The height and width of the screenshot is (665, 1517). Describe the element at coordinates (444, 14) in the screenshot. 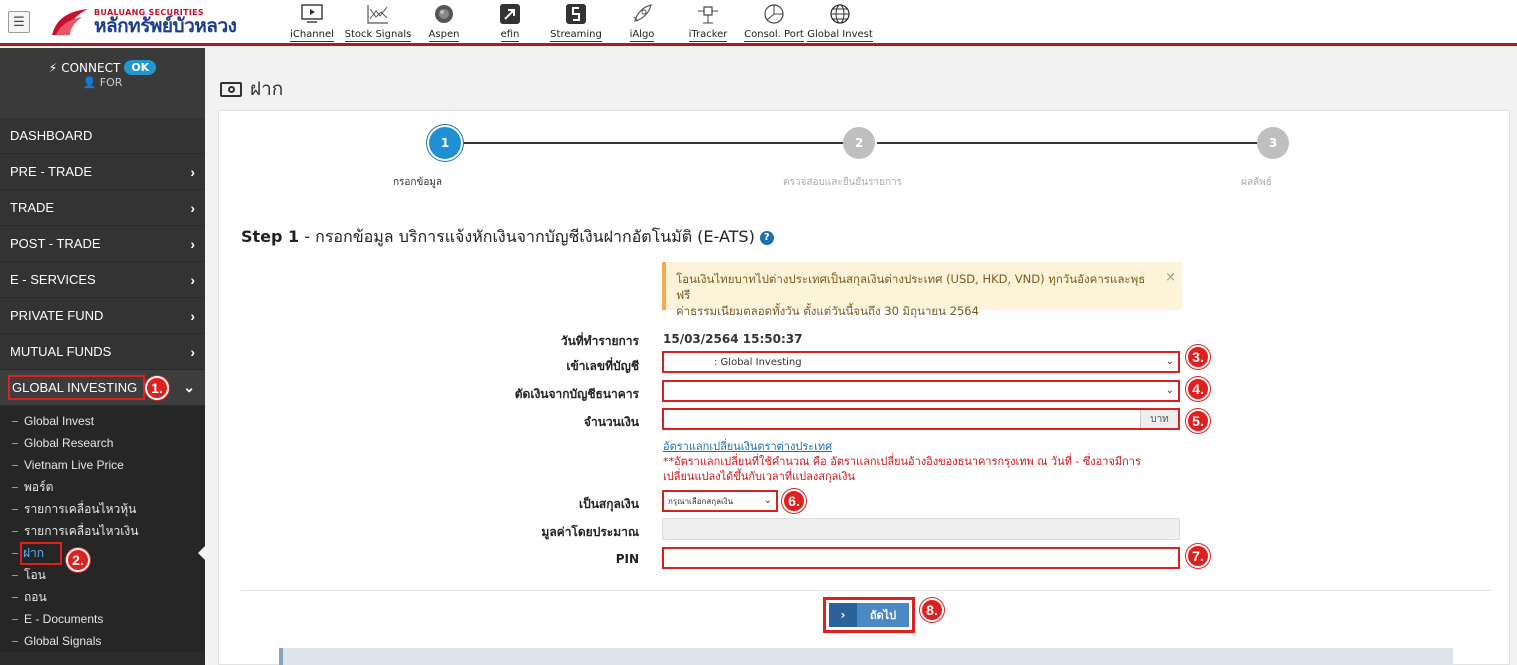

I see `globe-dark-icon` at that location.